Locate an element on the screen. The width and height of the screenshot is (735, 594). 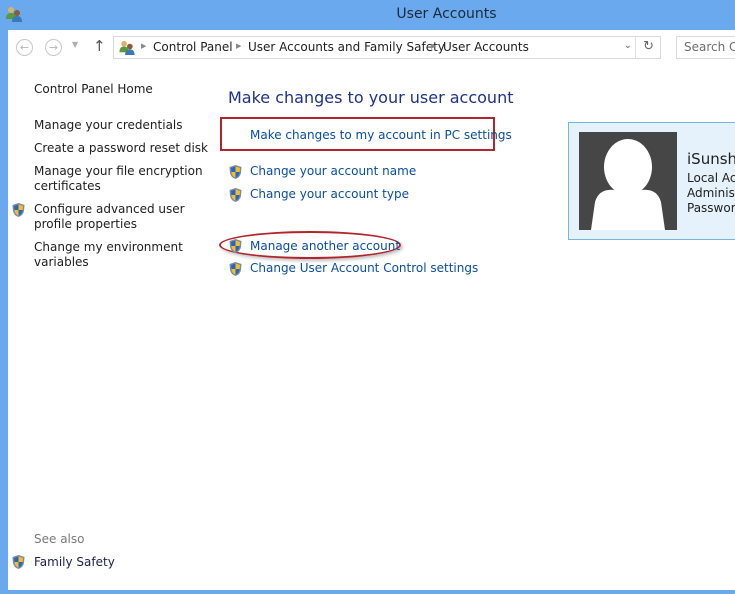
sidebar-password-reset-disk: Create a password reset disk is located at coordinates (121, 148).